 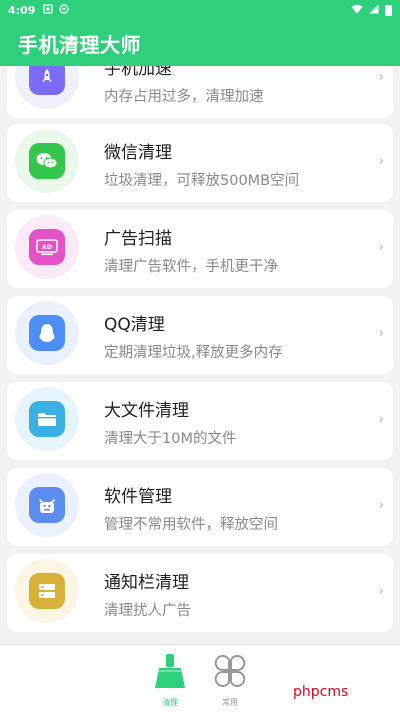 I want to click on folder-icon, so click(x=47, y=419).